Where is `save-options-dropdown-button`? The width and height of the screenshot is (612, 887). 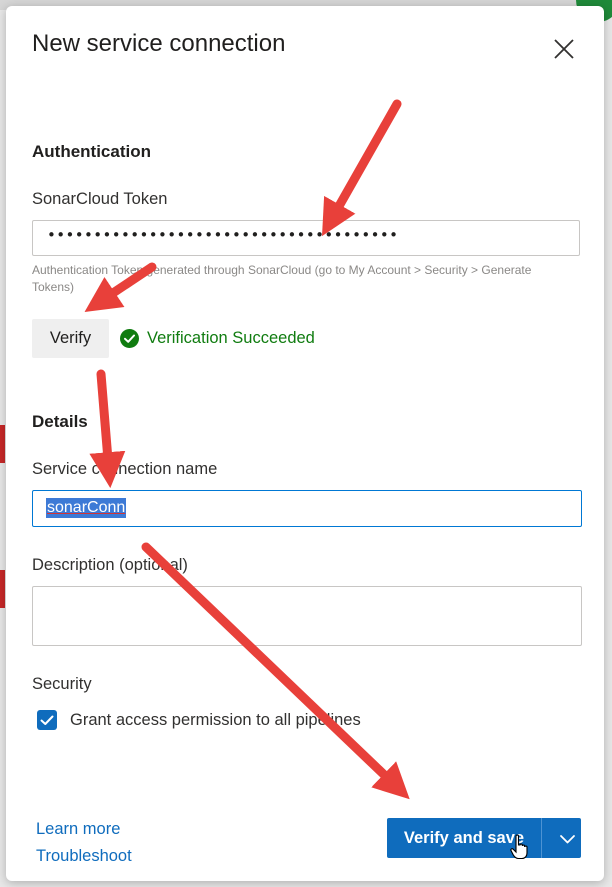
save-options-dropdown-button is located at coordinates (561, 838).